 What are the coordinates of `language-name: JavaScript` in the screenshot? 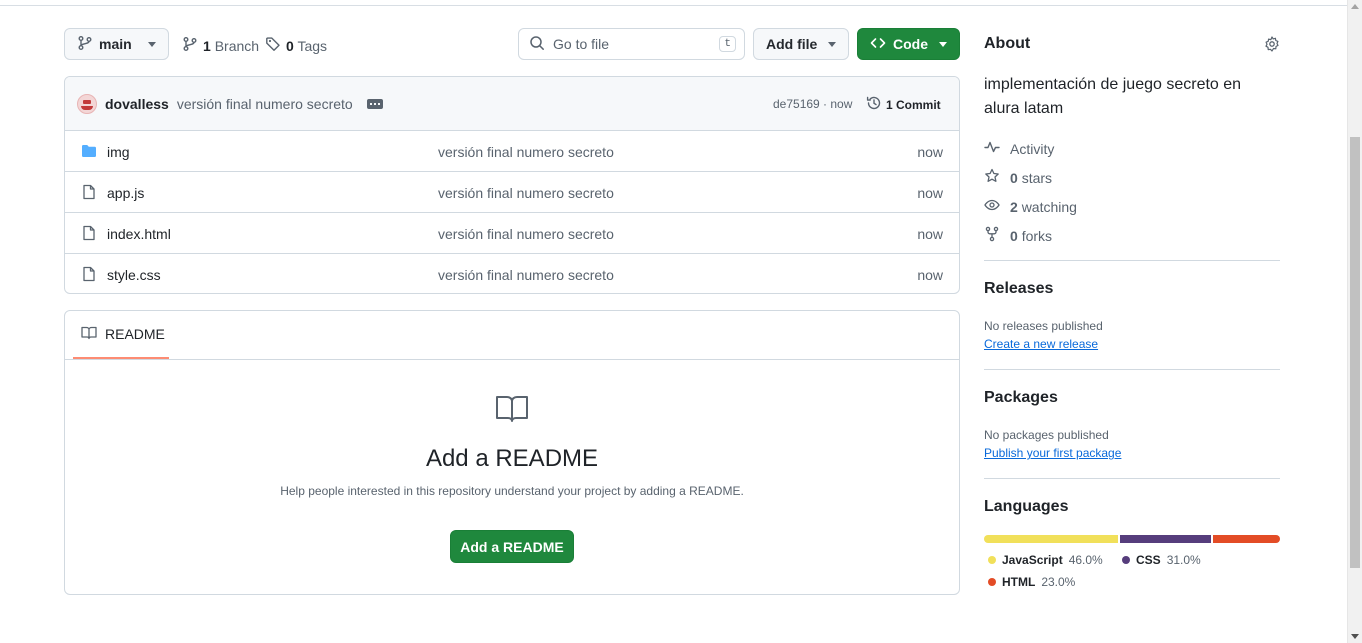 It's located at (1032, 560).